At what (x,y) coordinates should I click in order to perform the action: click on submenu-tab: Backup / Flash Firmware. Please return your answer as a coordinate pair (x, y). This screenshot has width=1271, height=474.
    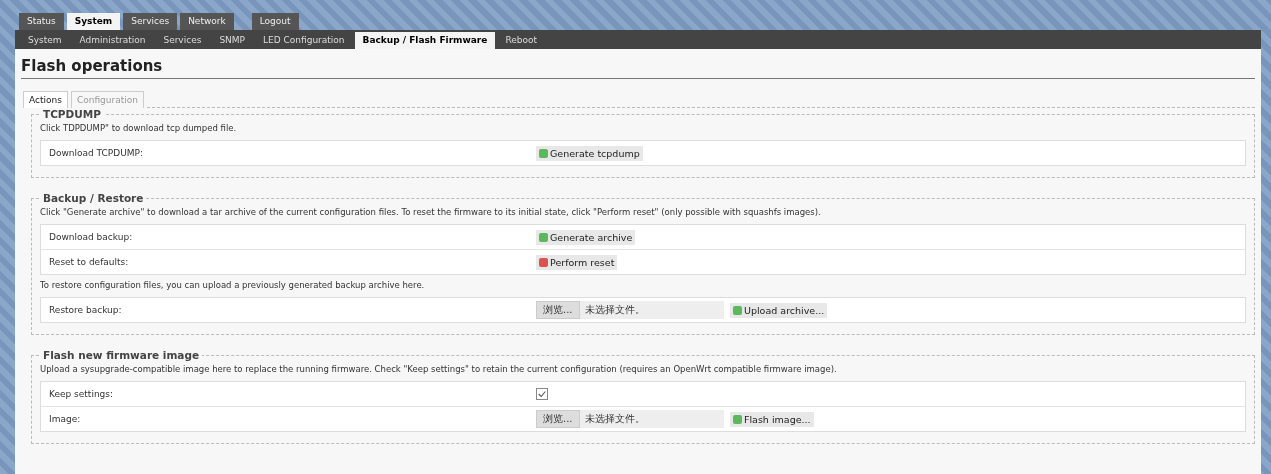
    Looking at the image, I should click on (425, 40).